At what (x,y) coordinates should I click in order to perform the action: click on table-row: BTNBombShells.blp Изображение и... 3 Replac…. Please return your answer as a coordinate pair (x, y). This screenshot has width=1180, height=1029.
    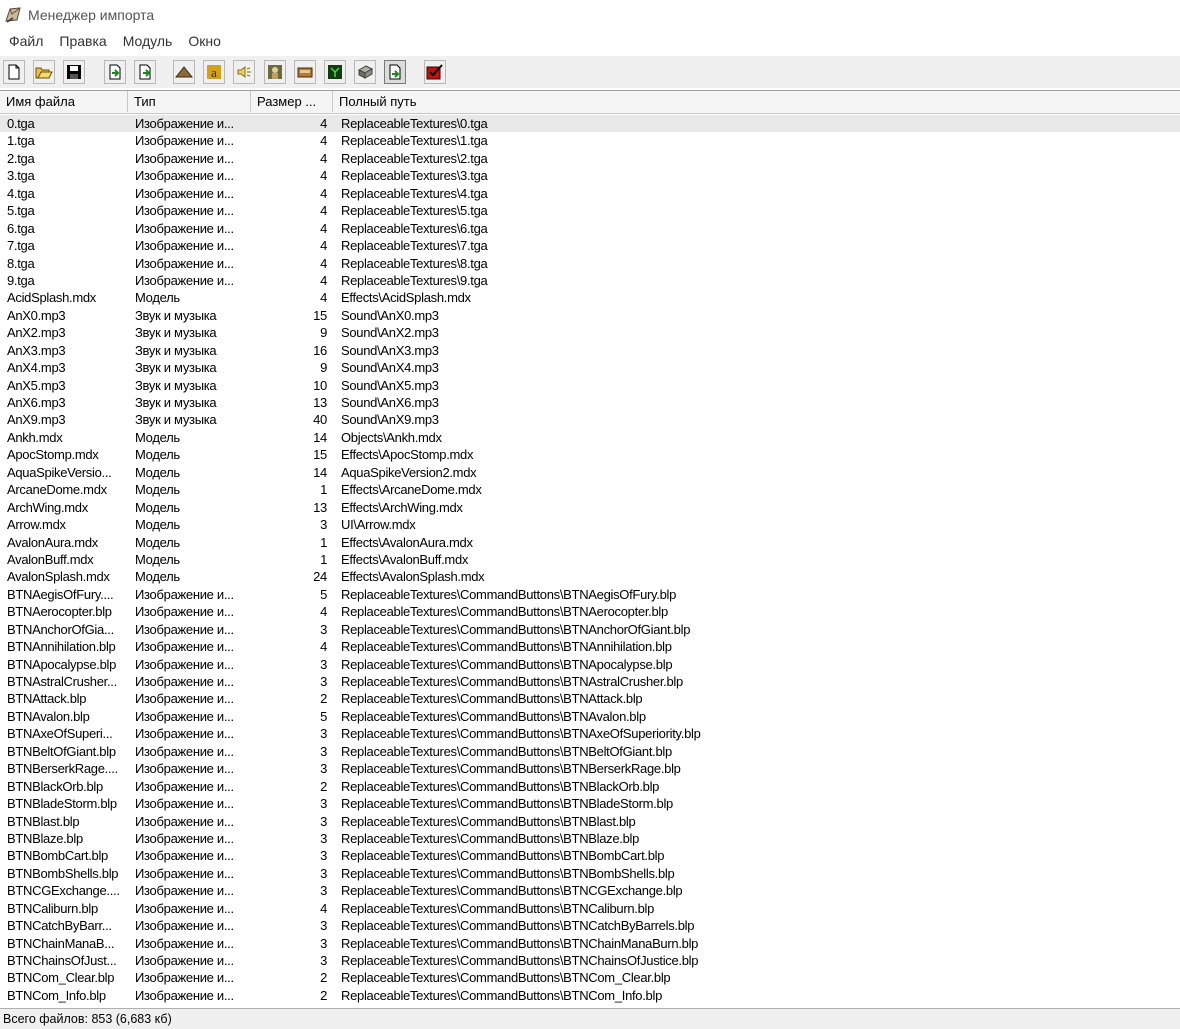
    Looking at the image, I should click on (590, 873).